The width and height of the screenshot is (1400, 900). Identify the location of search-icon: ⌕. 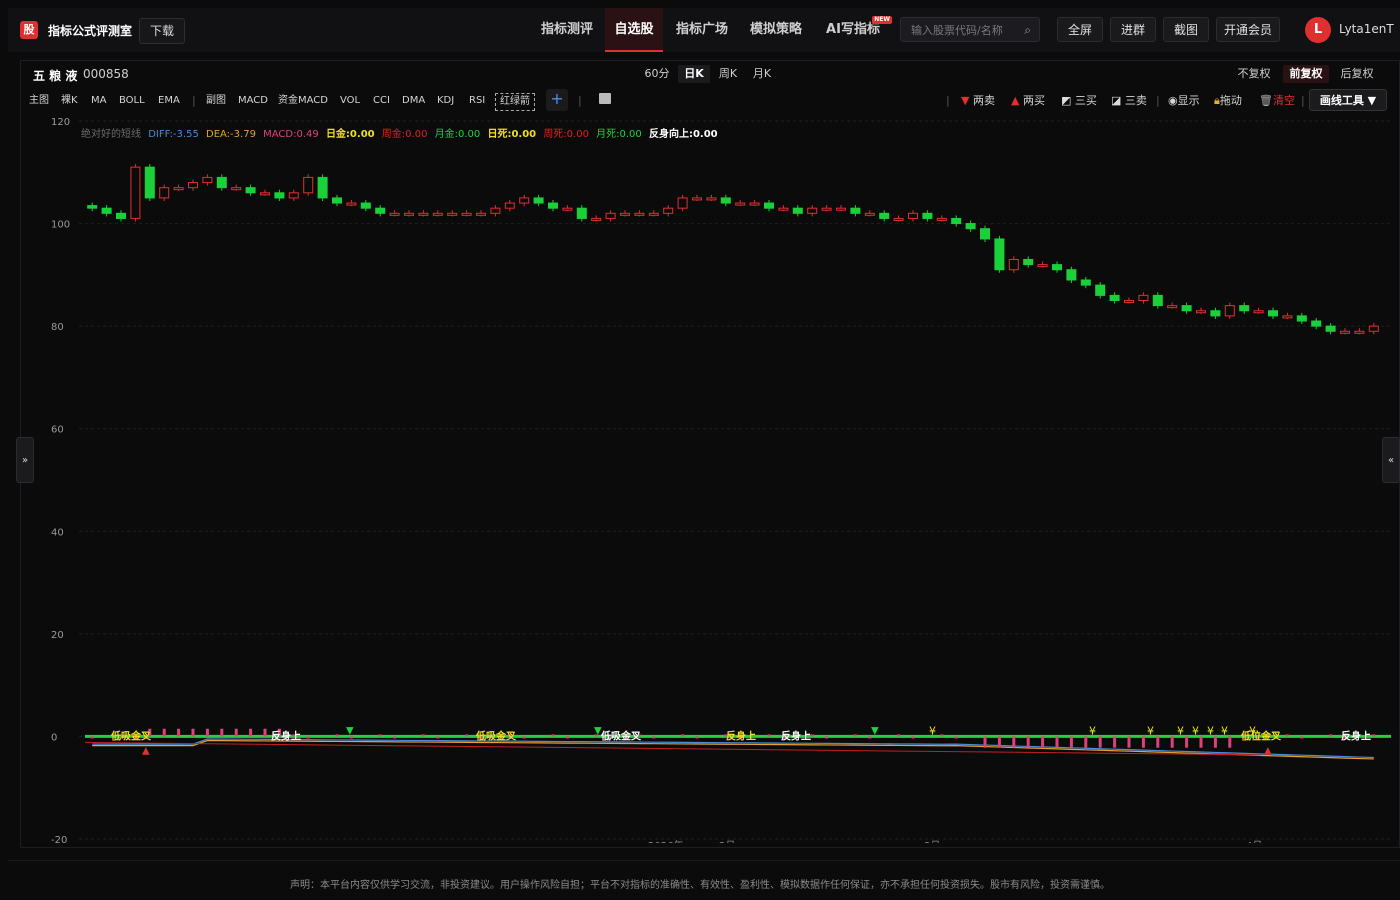
(1027, 30).